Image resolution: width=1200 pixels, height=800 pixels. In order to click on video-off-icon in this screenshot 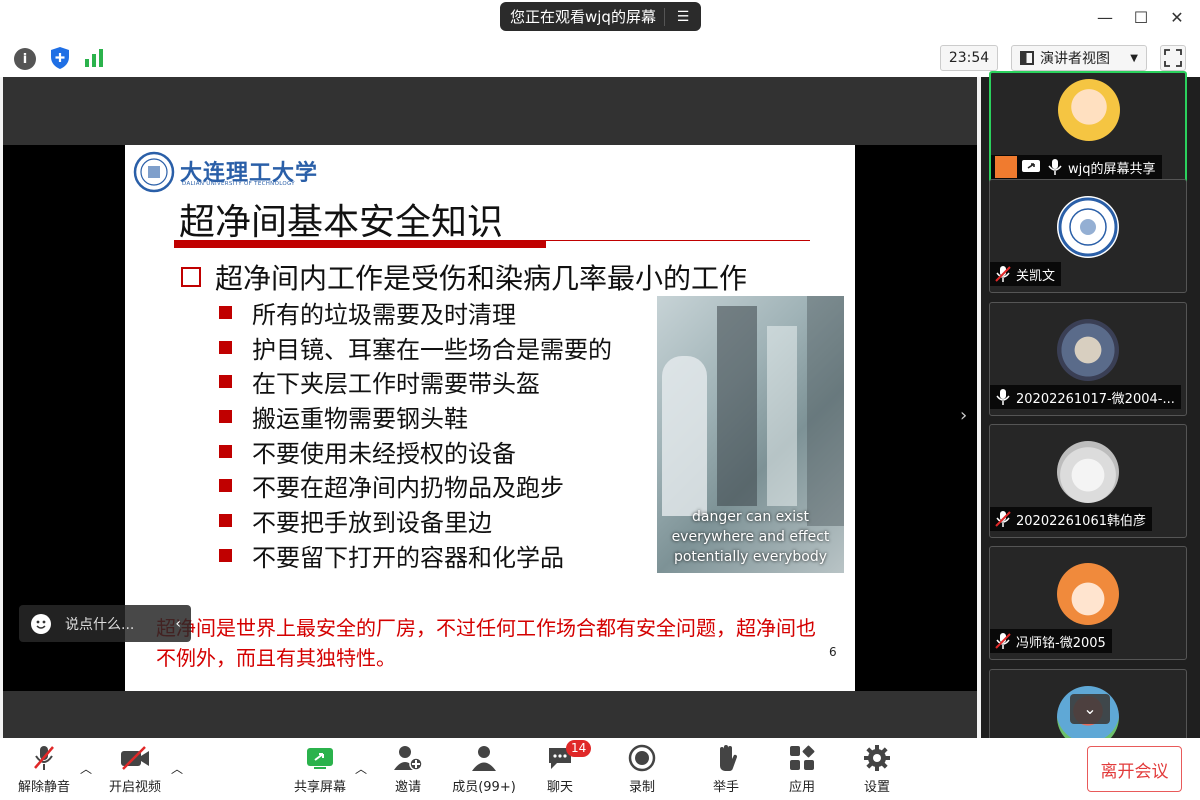, I will do `click(135, 758)`.